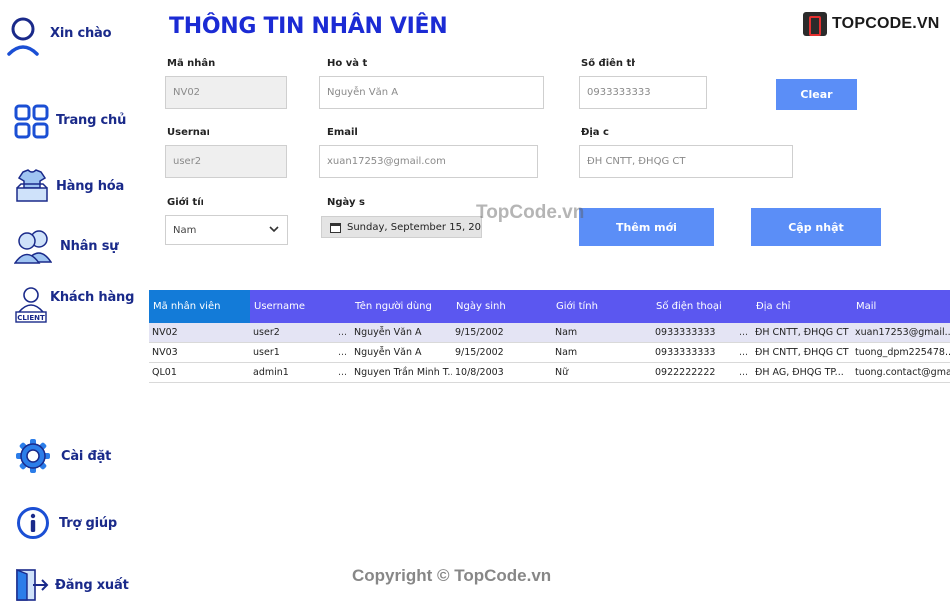  I want to click on sidebar-item-nhan-su: Nhân sự, so click(66, 246).